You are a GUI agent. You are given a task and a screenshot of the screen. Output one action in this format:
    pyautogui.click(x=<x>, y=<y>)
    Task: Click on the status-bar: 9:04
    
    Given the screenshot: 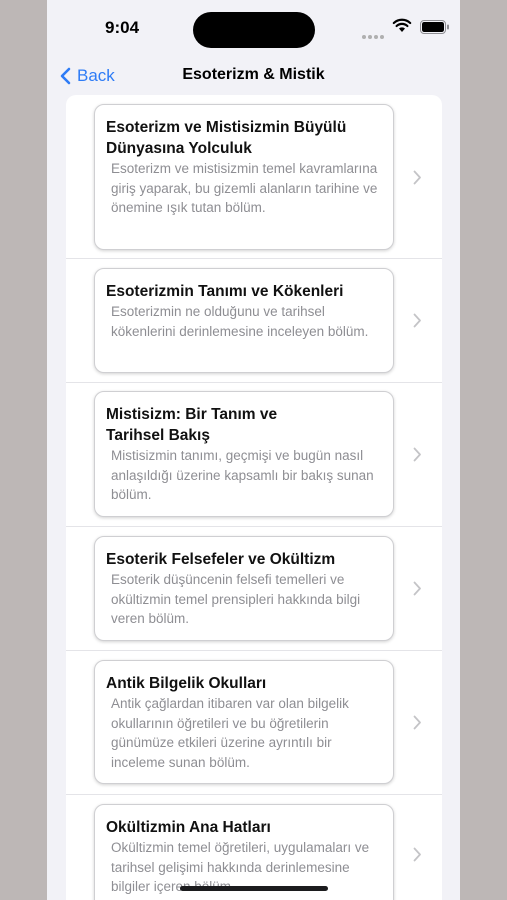 What is the action you would take?
    pyautogui.click(x=253, y=29)
    